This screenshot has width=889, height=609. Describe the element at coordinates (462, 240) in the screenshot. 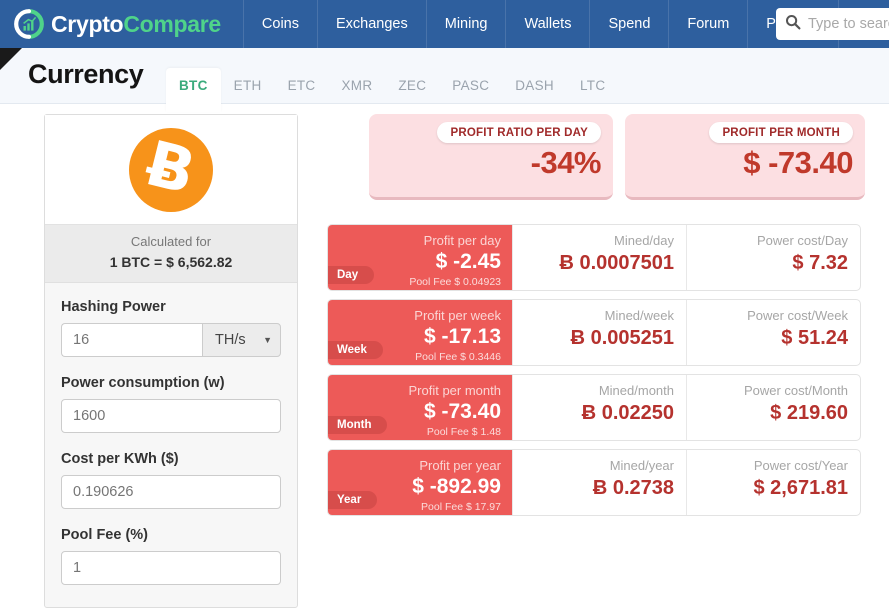

I see `profit-label-day: Profit per day` at that location.